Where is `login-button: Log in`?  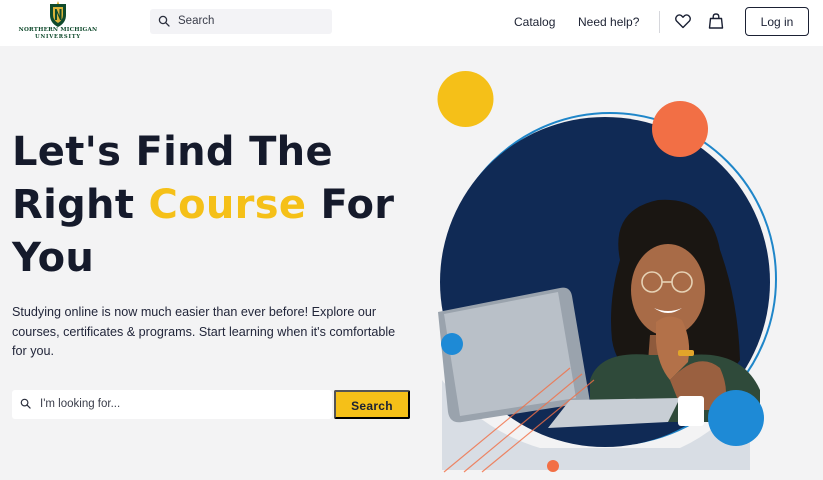 login-button: Log in is located at coordinates (777, 21).